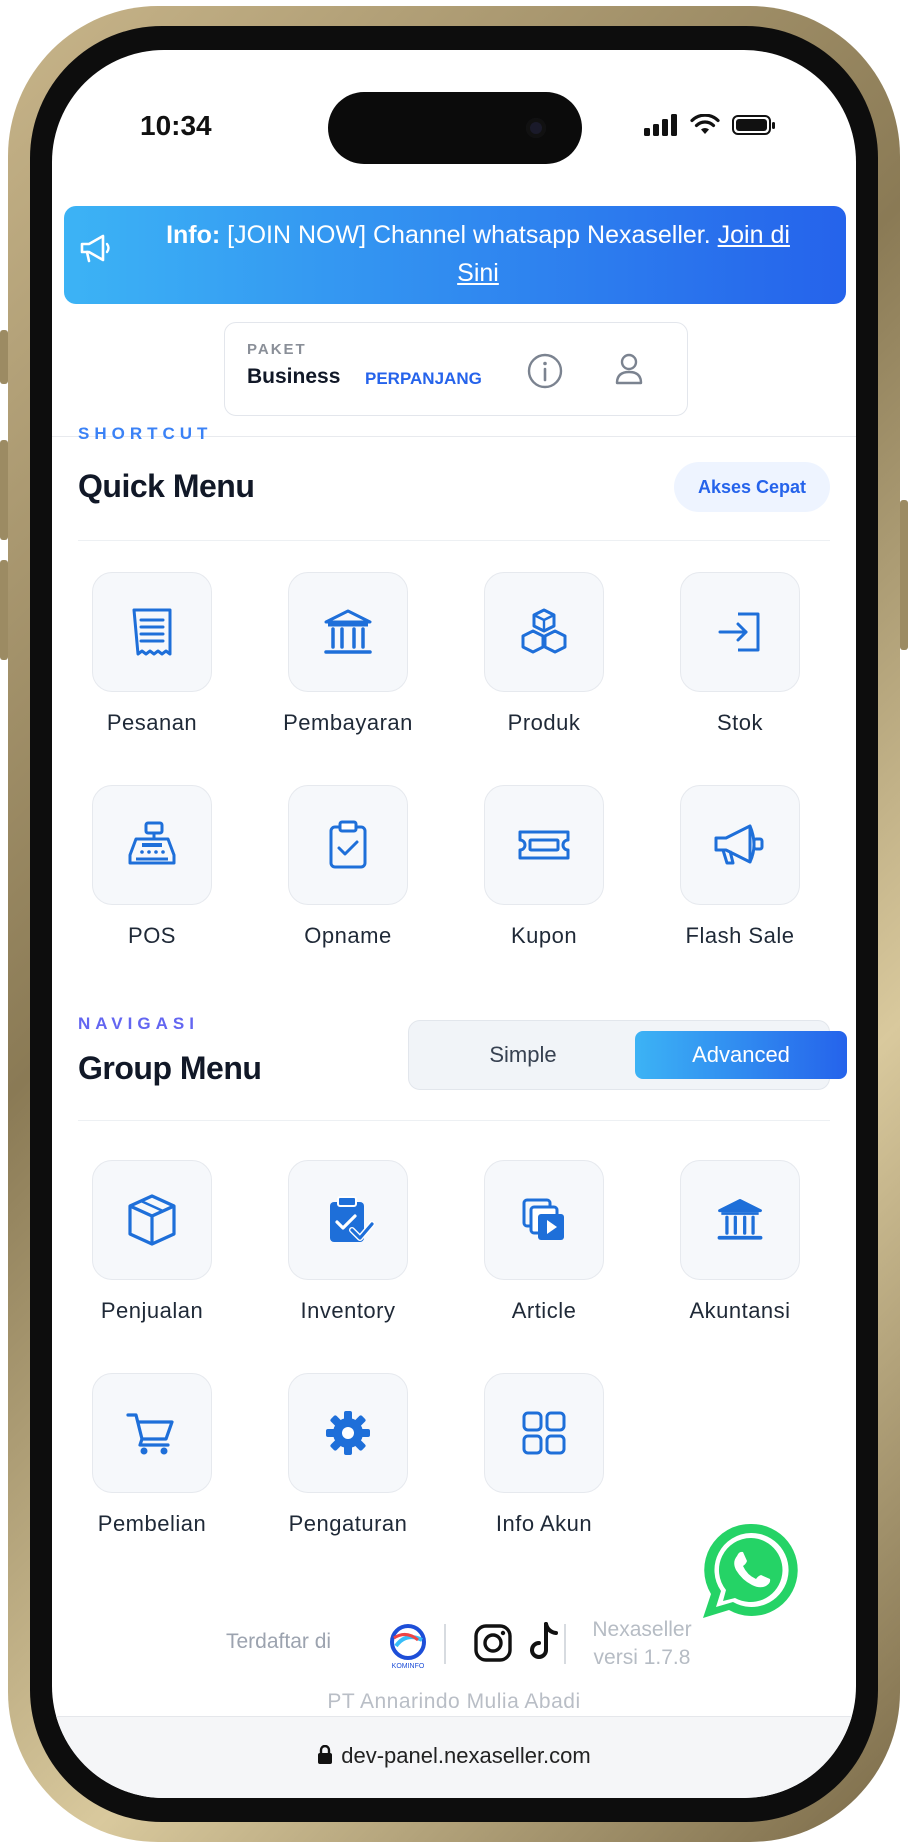 This screenshot has height=1848, width=908. What do you see at coordinates (152, 722) in the screenshot?
I see `tile-label: Pesanan` at bounding box center [152, 722].